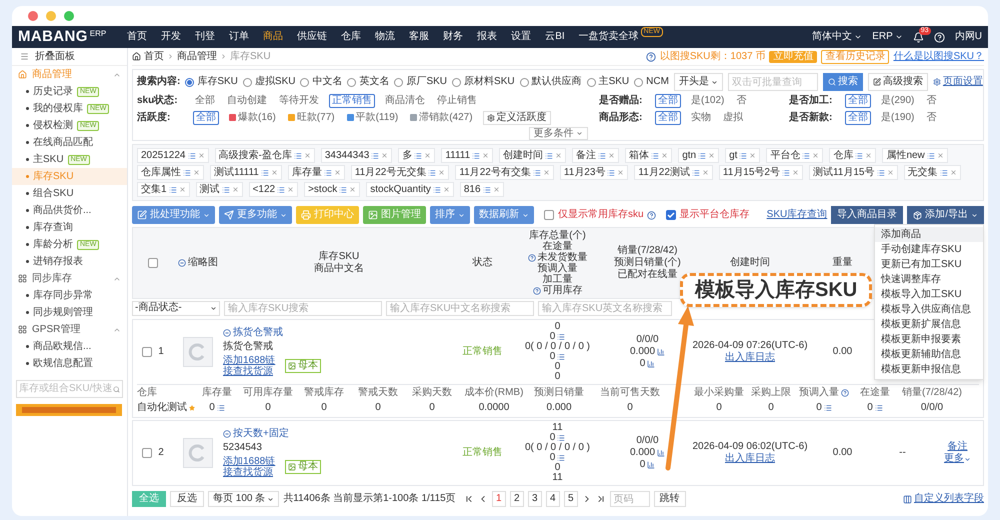 This screenshot has width=1000, height=520. Describe the element at coordinates (460, 308) in the screenshot. I see `column-filter-field: 输入库存SKU中文名称搜索` at that location.